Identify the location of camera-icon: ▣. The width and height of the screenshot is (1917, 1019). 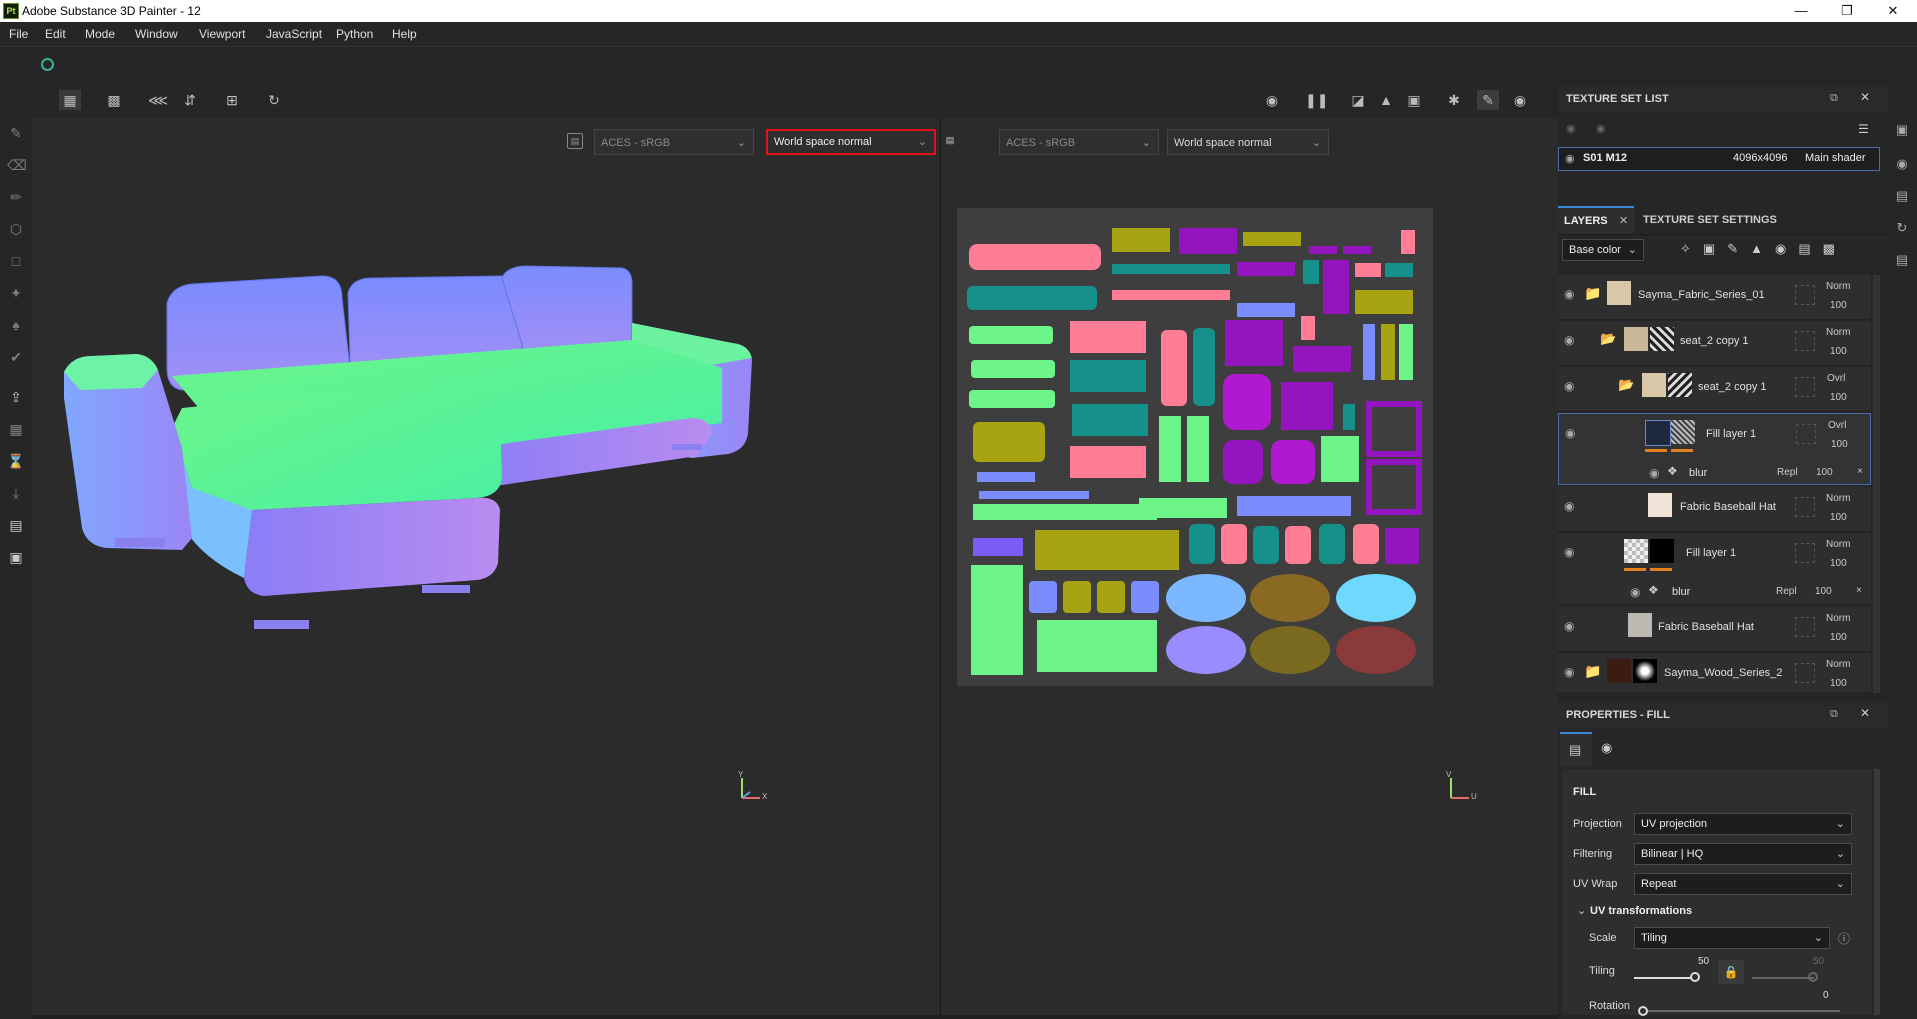
(1414, 100).